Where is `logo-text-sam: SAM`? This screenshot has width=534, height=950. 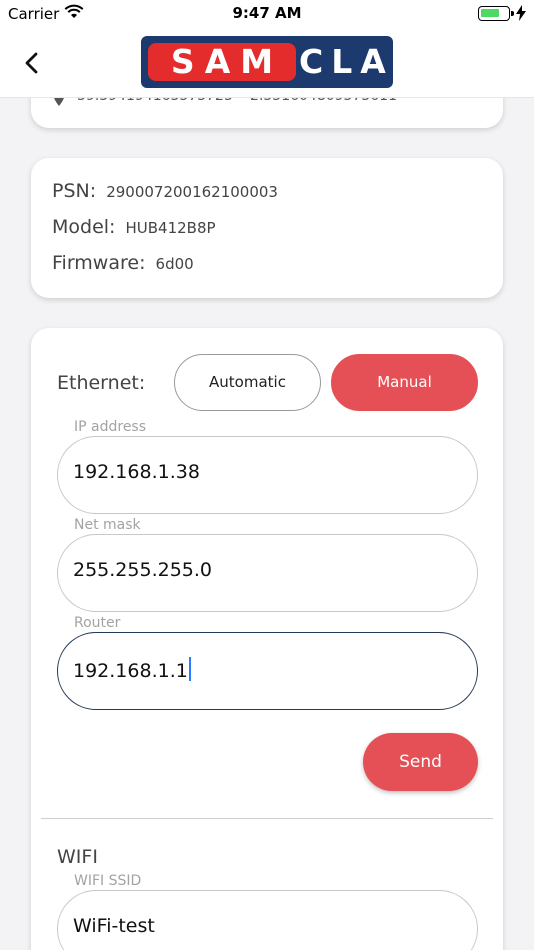 logo-text-sam: SAM is located at coordinates (227, 61).